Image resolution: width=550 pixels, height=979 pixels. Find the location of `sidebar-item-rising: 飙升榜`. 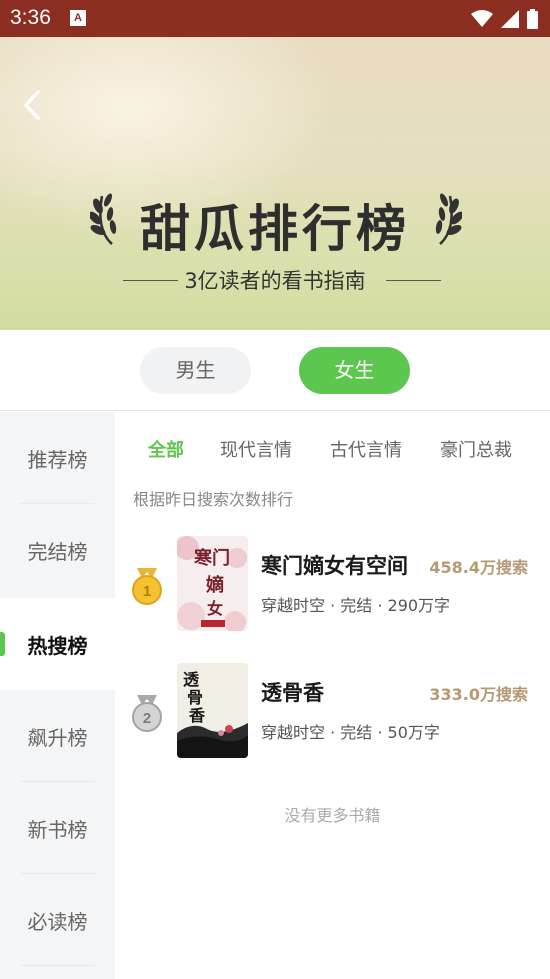

sidebar-item-rising: 飙升榜 is located at coordinates (57, 736).